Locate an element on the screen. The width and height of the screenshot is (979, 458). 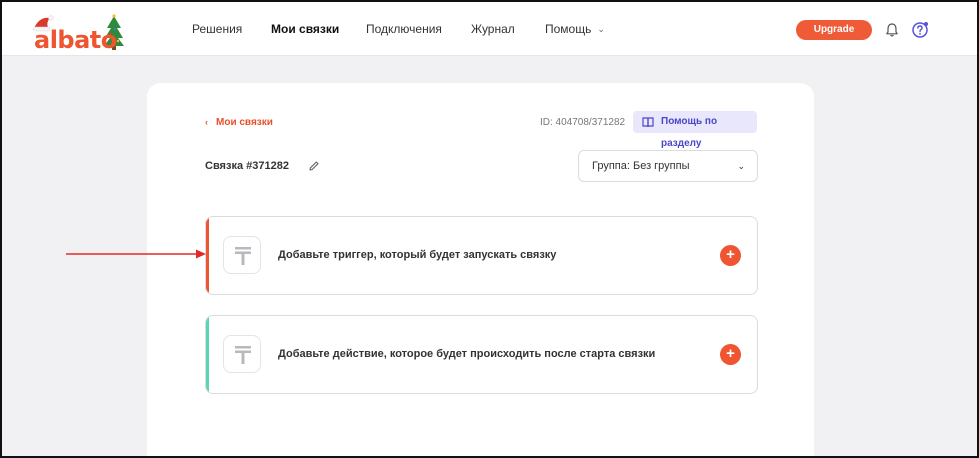
nav-item-journal: Журнал is located at coordinates (493, 29).